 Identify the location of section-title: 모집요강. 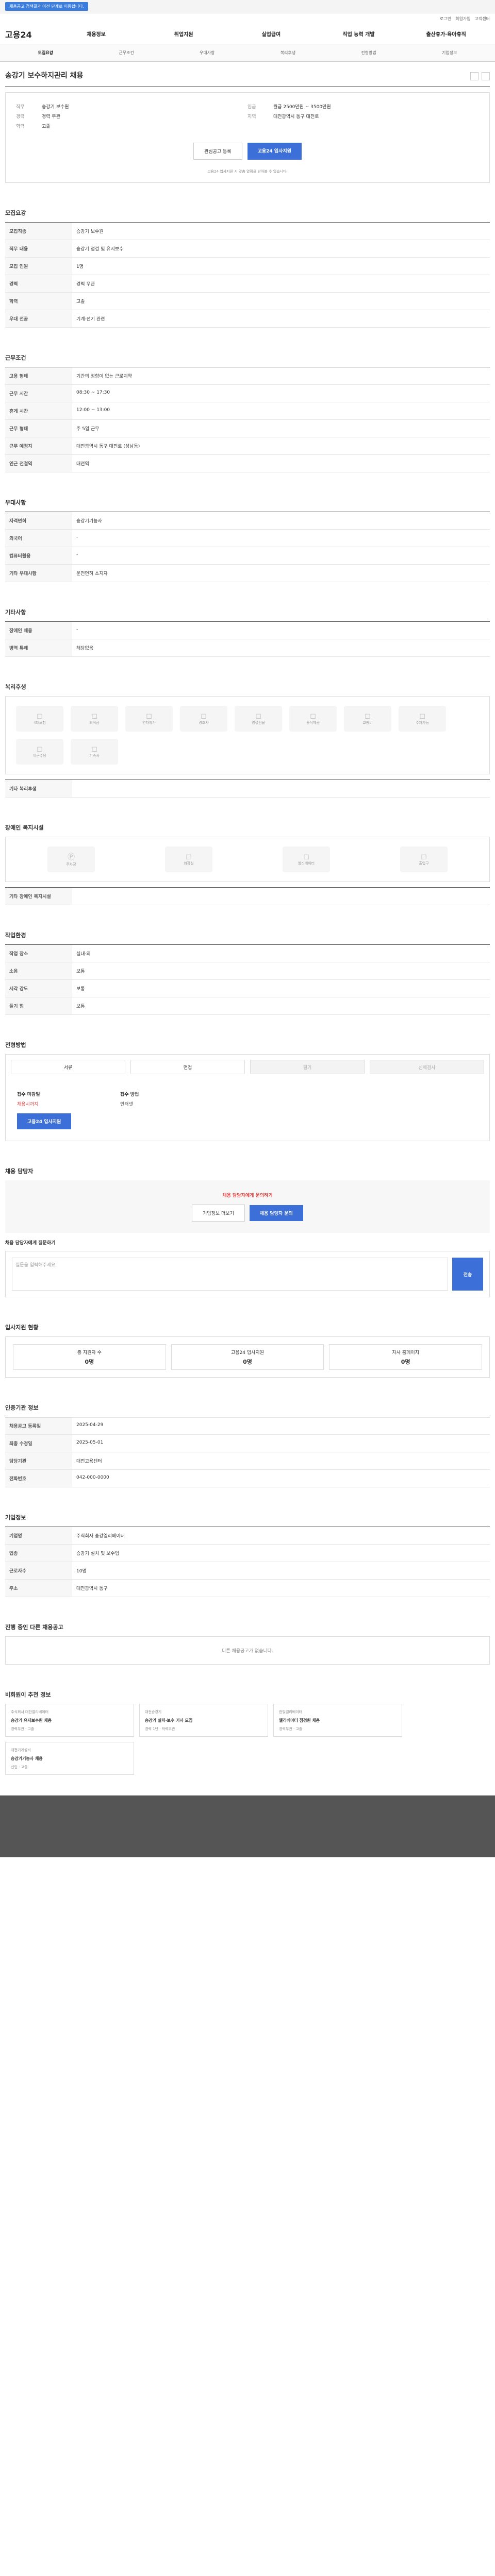
(15, 213).